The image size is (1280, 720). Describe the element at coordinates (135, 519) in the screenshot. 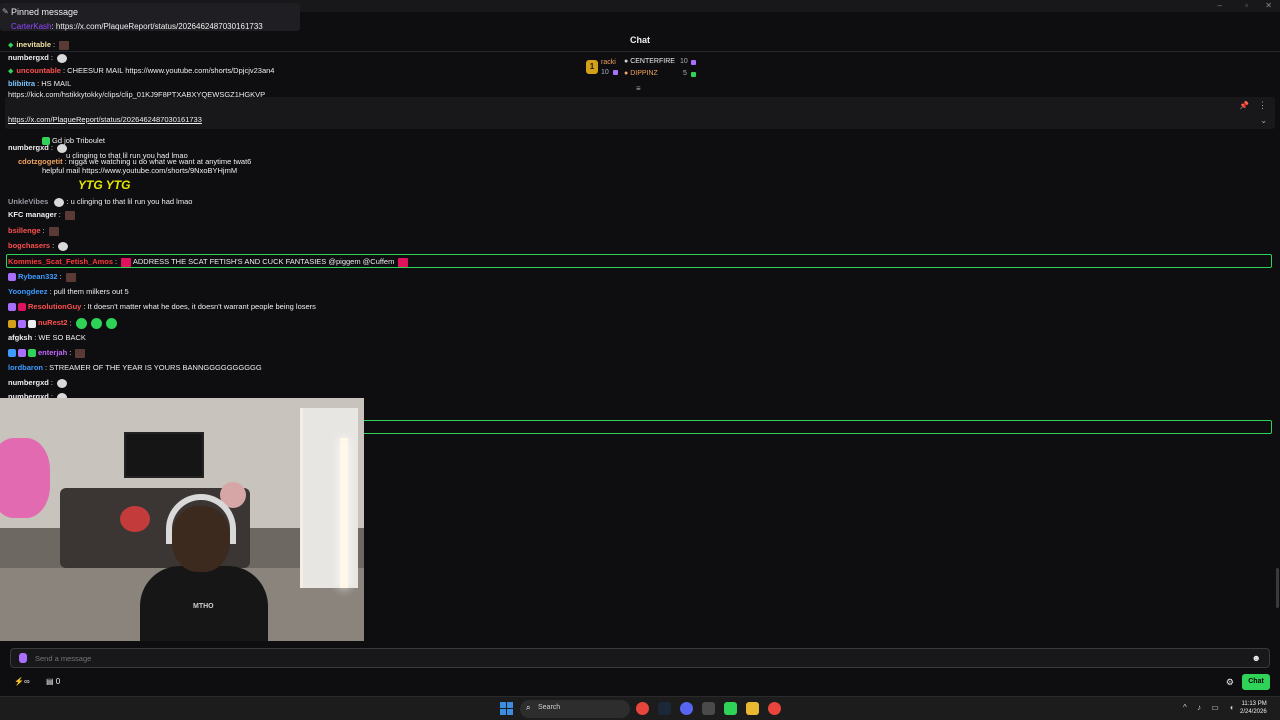

I see `webcam-plush` at that location.